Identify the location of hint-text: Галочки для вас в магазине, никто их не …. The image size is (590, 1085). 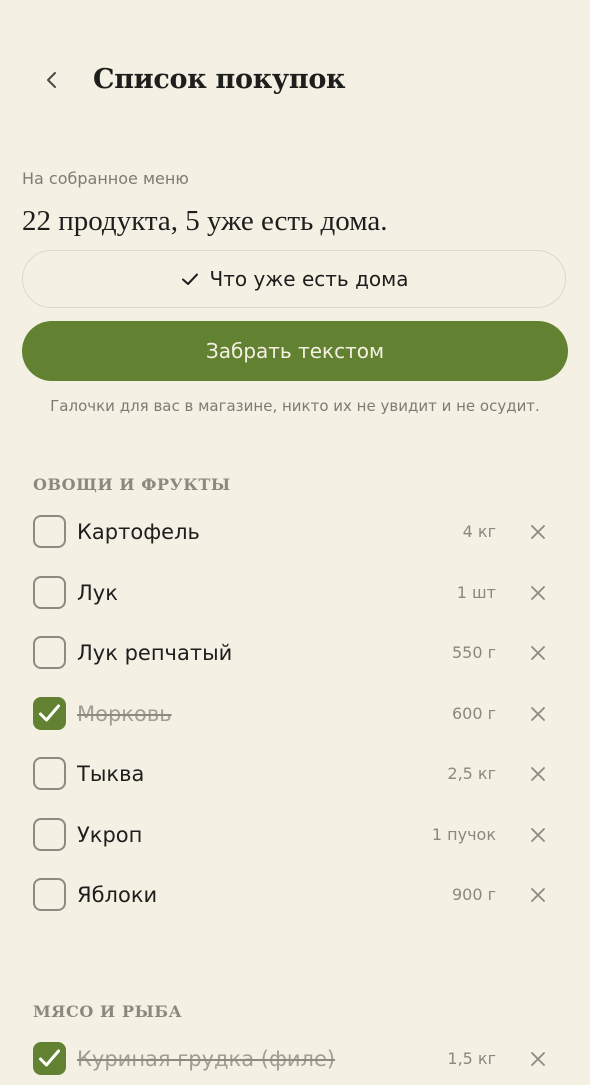
(295, 406).